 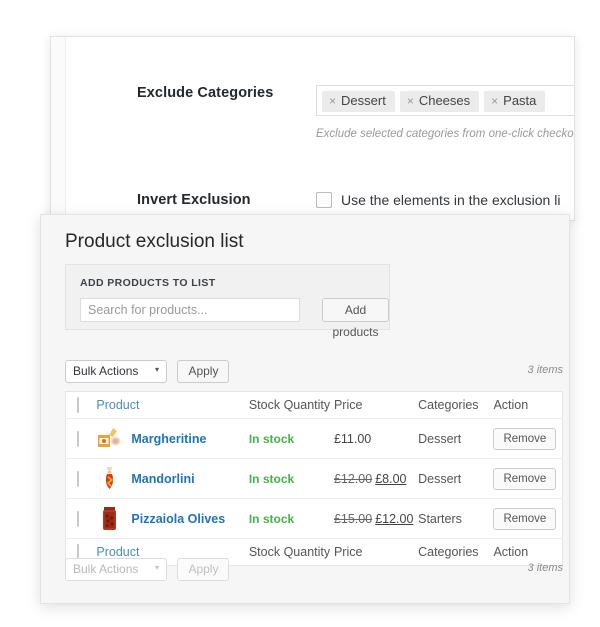 What do you see at coordinates (110, 438) in the screenshot?
I see `biscuit-box-thumbnail` at bounding box center [110, 438].